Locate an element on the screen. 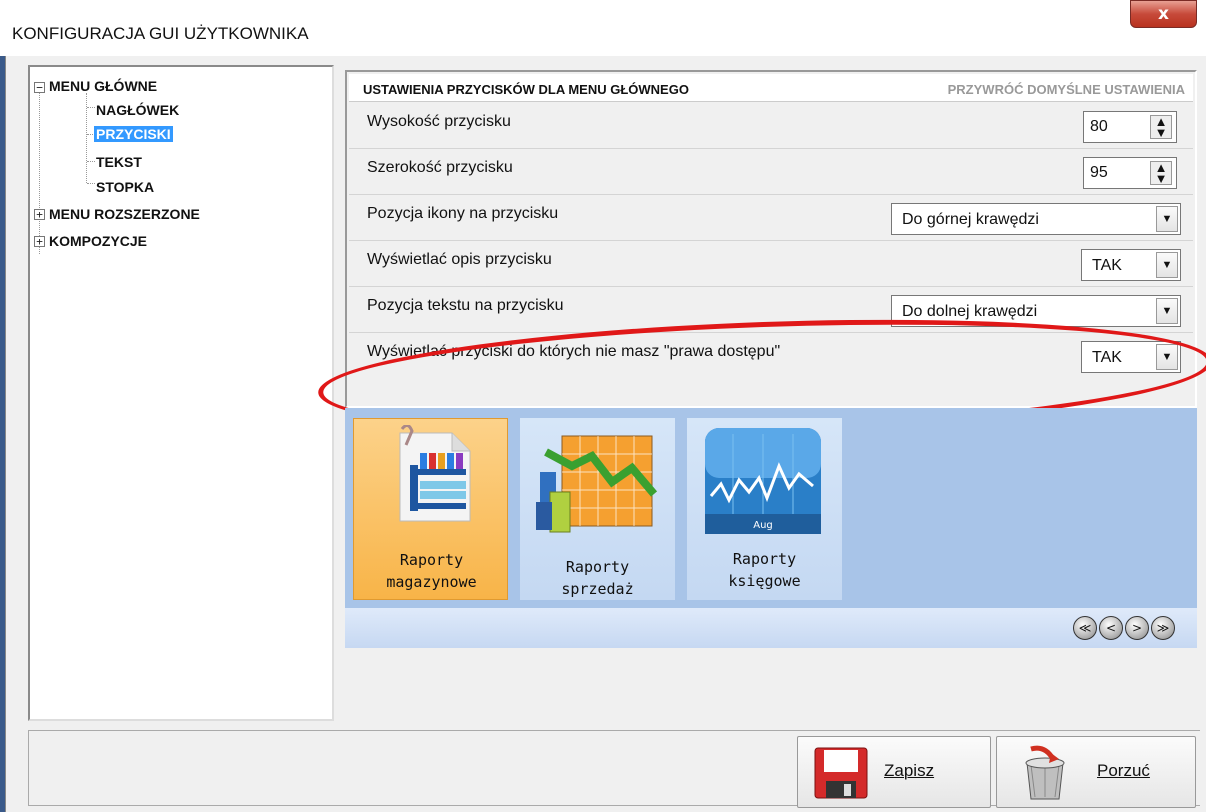 This screenshot has width=1206, height=812. setting-label: Pozycja tekstu na przycisku is located at coordinates (465, 305).